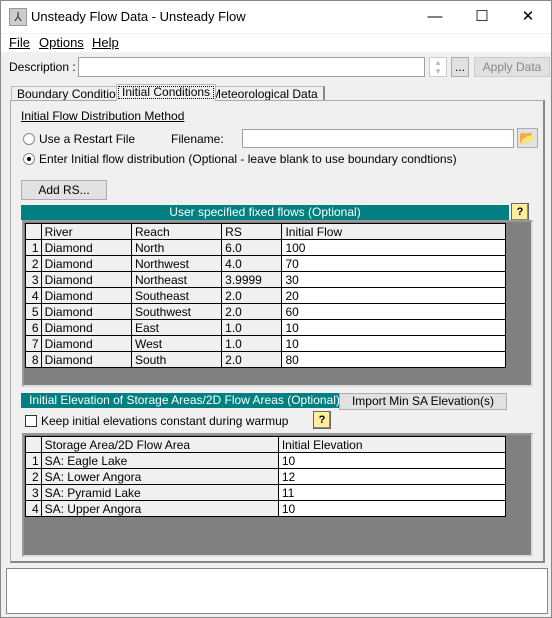 This screenshot has height=618, width=552. I want to click on table-cell: 11, so click(392, 492).